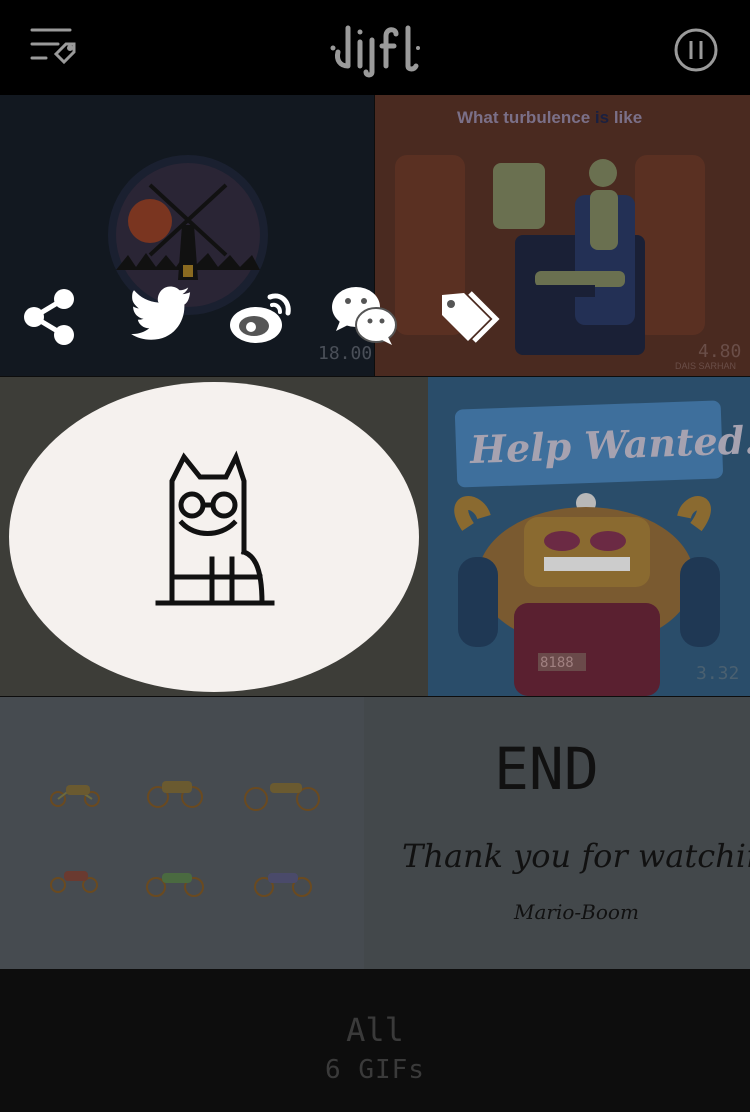 This screenshot has height=1112, width=750. What do you see at coordinates (589, 536) in the screenshot?
I see `gif-tile-help-wanted: Help Wanted! 8188 3.32` at bounding box center [589, 536].